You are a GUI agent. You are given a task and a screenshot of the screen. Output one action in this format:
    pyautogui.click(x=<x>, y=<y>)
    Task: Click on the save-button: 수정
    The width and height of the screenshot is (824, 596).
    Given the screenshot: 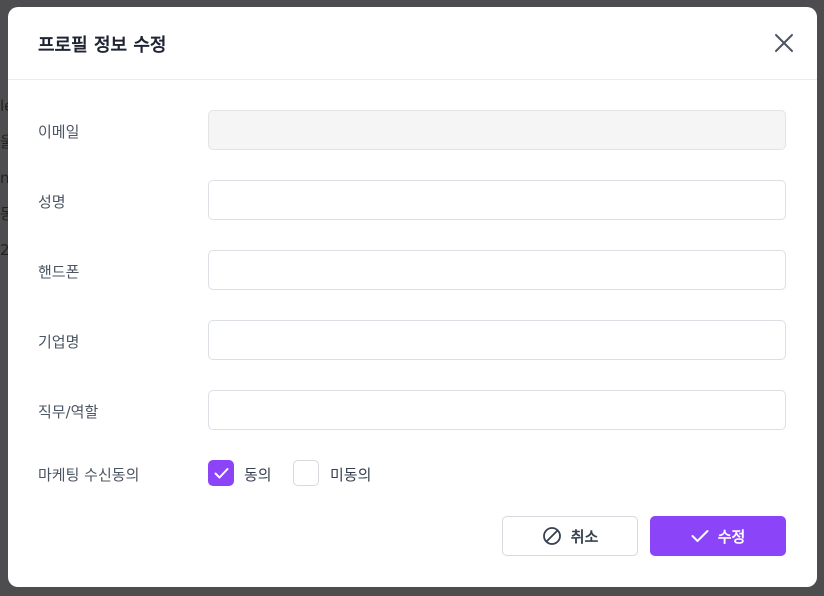 What is the action you would take?
    pyautogui.click(x=718, y=536)
    